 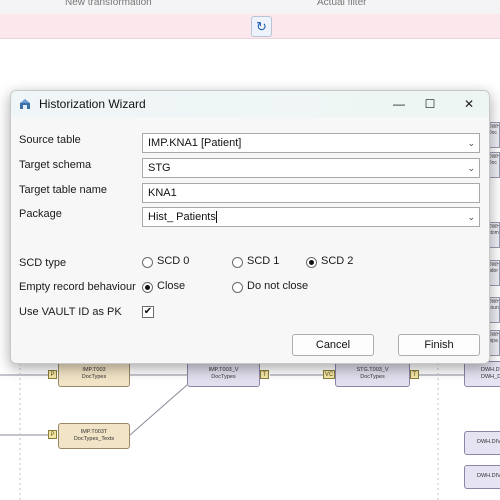 I want to click on finish-button: Finish, so click(x=439, y=345).